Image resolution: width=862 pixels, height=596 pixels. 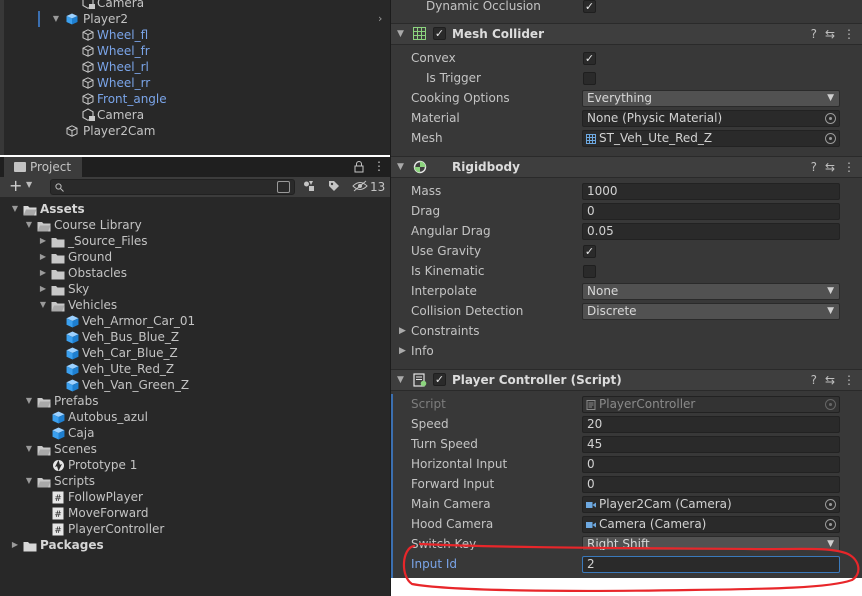 I want to click on project-tree-item: ▼ Scripts, so click(x=196, y=481).